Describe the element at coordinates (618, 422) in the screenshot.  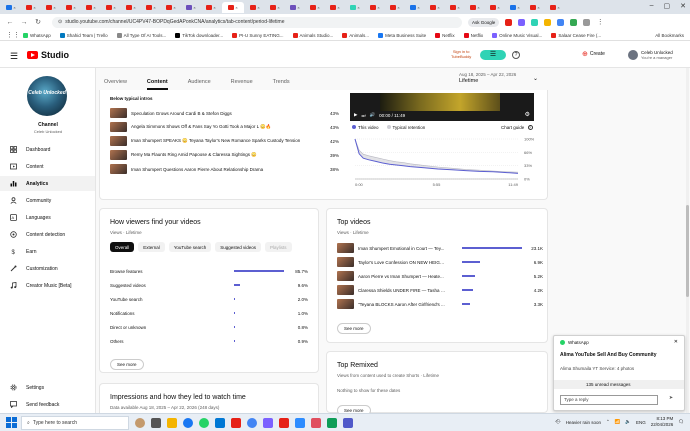
I see `network-icon: 📶` at that location.